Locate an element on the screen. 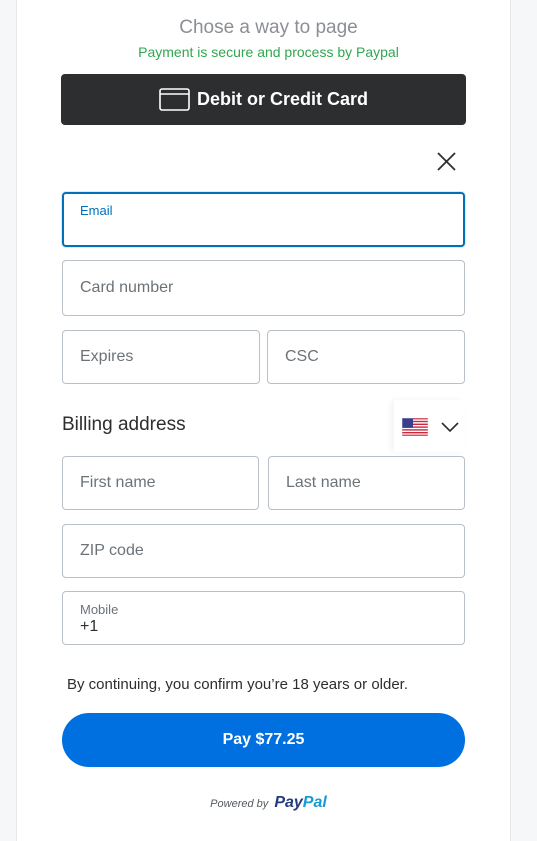 This screenshot has height=841, width=537. paypal-logo: PayPal is located at coordinates (300, 802).